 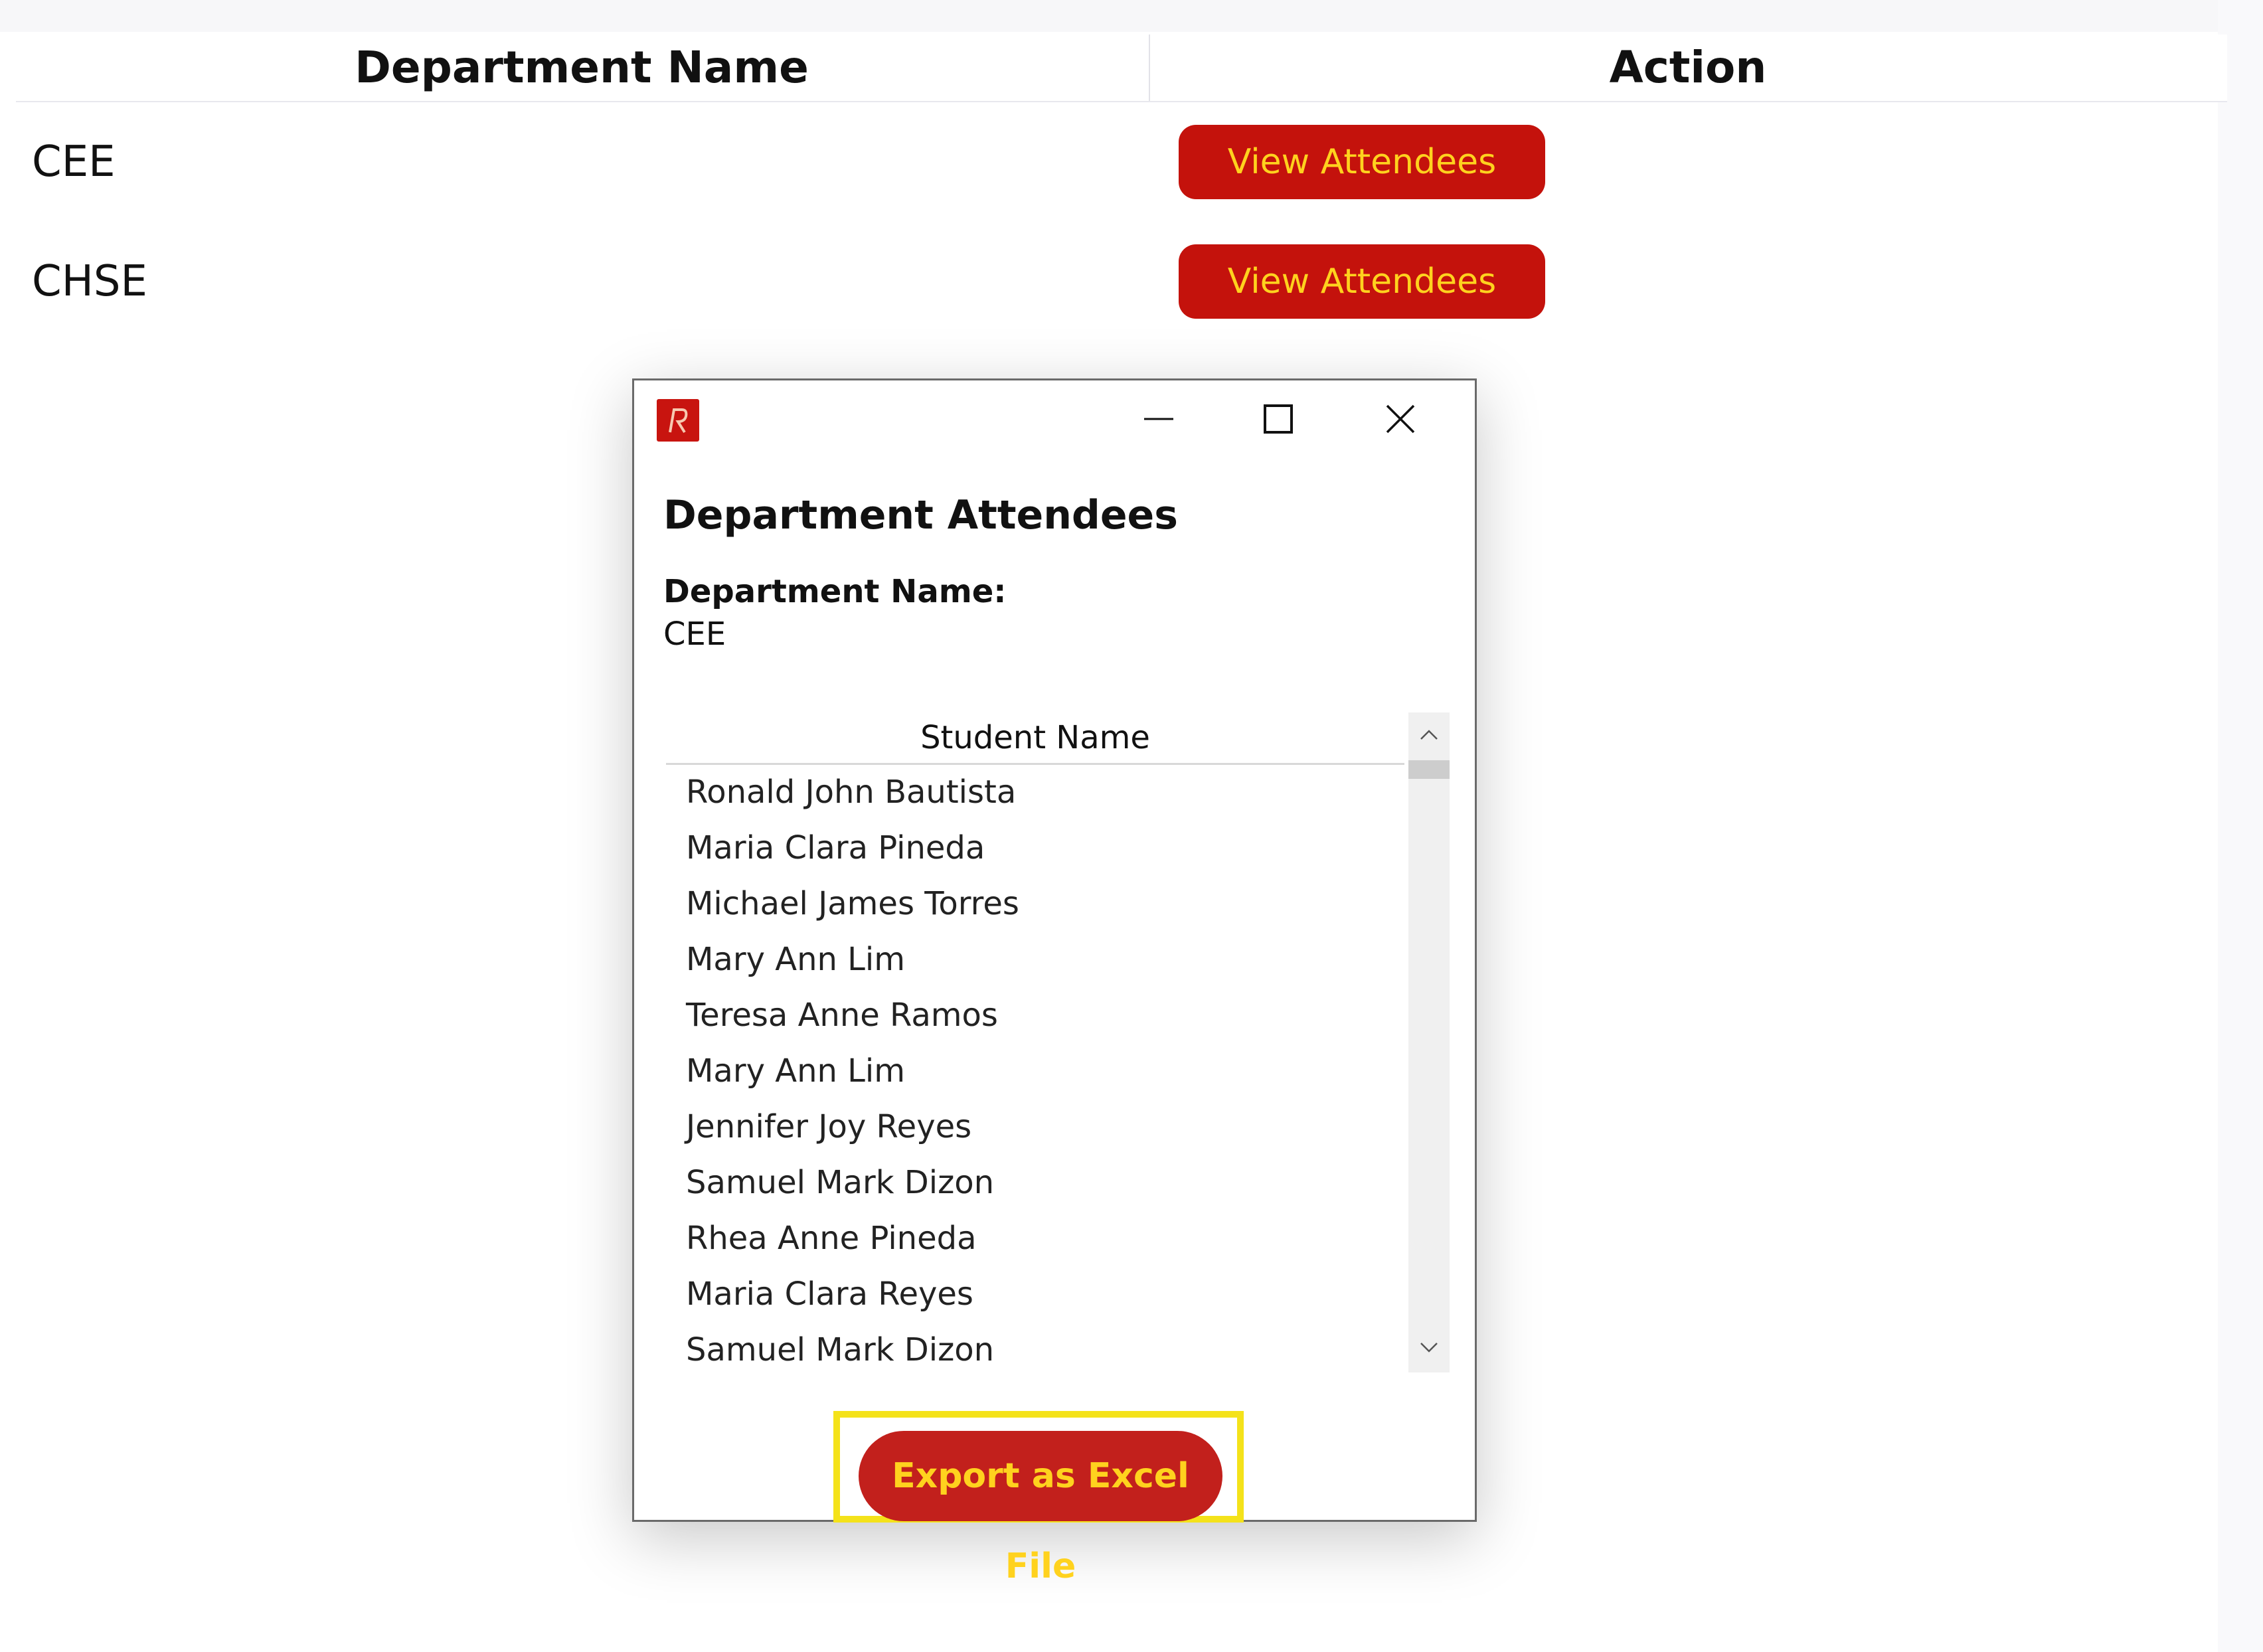 I want to click on list-item: Jennifer Joy Reyes, so click(x=1031, y=1127).